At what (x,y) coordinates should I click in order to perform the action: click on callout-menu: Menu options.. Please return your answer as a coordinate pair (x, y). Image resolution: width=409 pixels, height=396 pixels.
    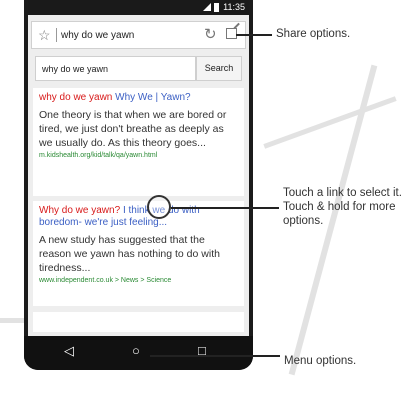
    Looking at the image, I should click on (320, 361).